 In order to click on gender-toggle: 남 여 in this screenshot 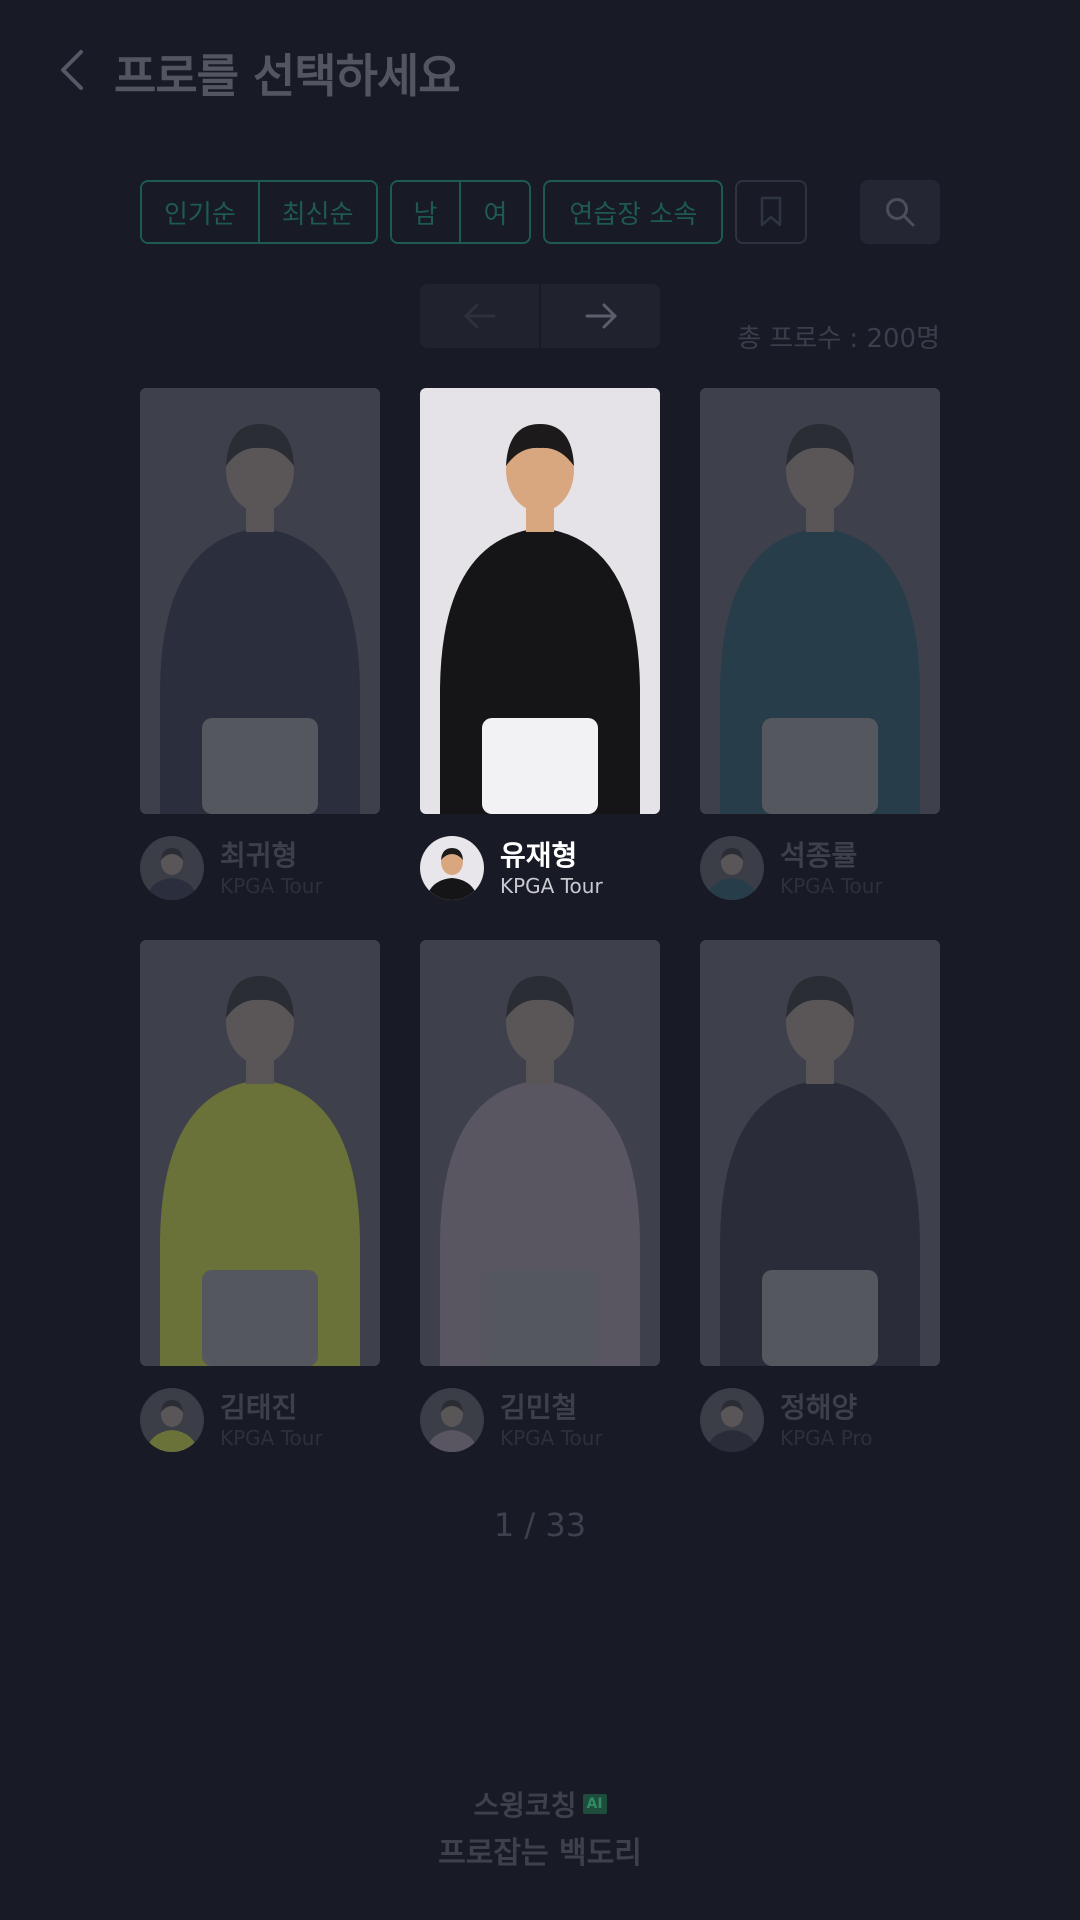, I will do `click(460, 212)`.